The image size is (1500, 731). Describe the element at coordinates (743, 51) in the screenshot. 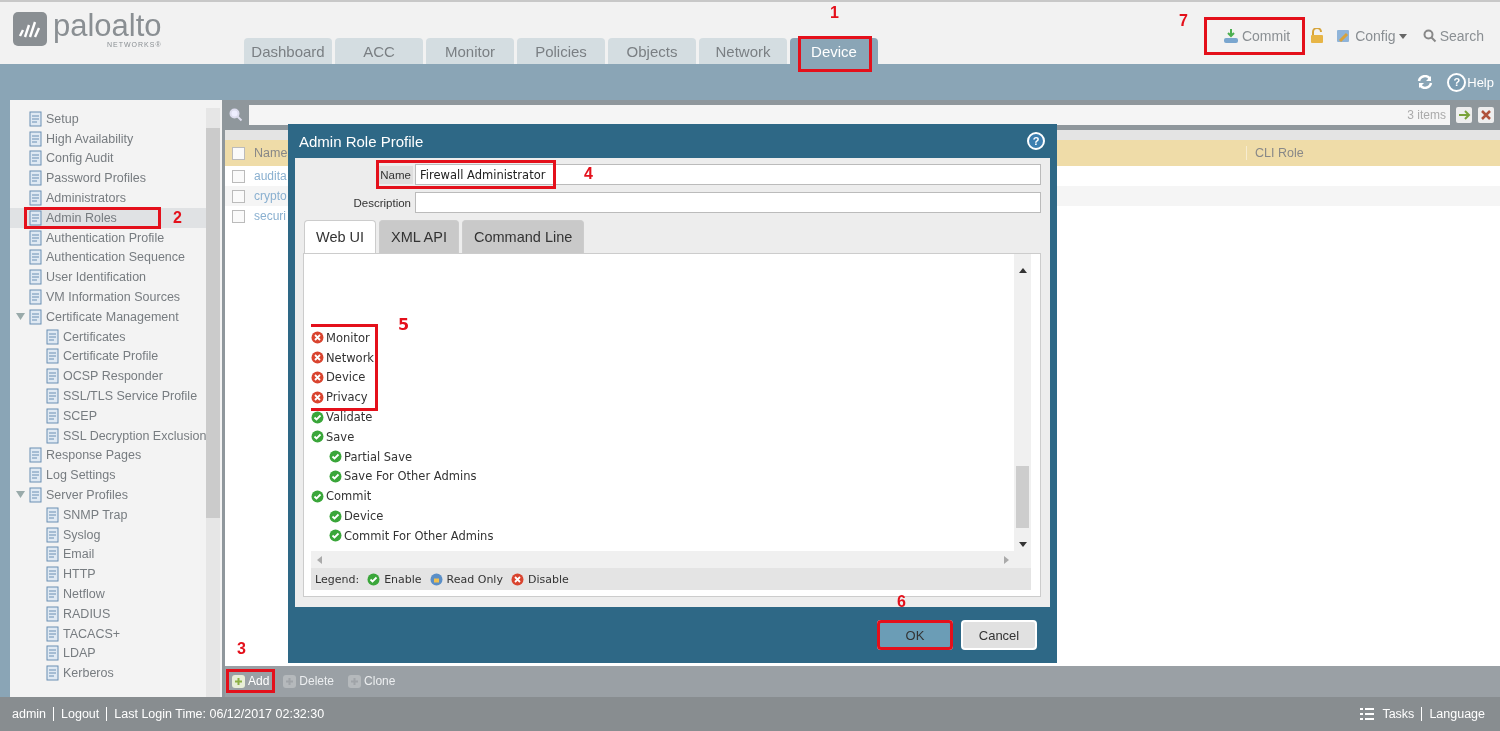

I see `nav-tab: Network` at that location.